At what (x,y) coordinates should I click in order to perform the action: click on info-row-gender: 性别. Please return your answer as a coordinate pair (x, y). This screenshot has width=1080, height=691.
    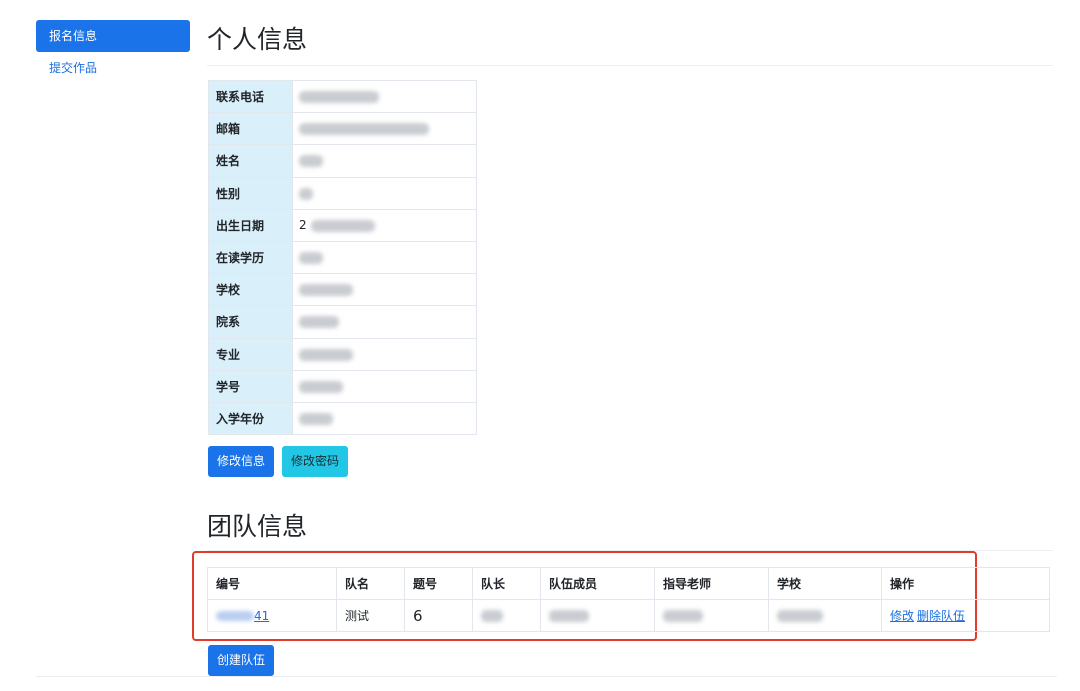
    Looking at the image, I should click on (342, 193).